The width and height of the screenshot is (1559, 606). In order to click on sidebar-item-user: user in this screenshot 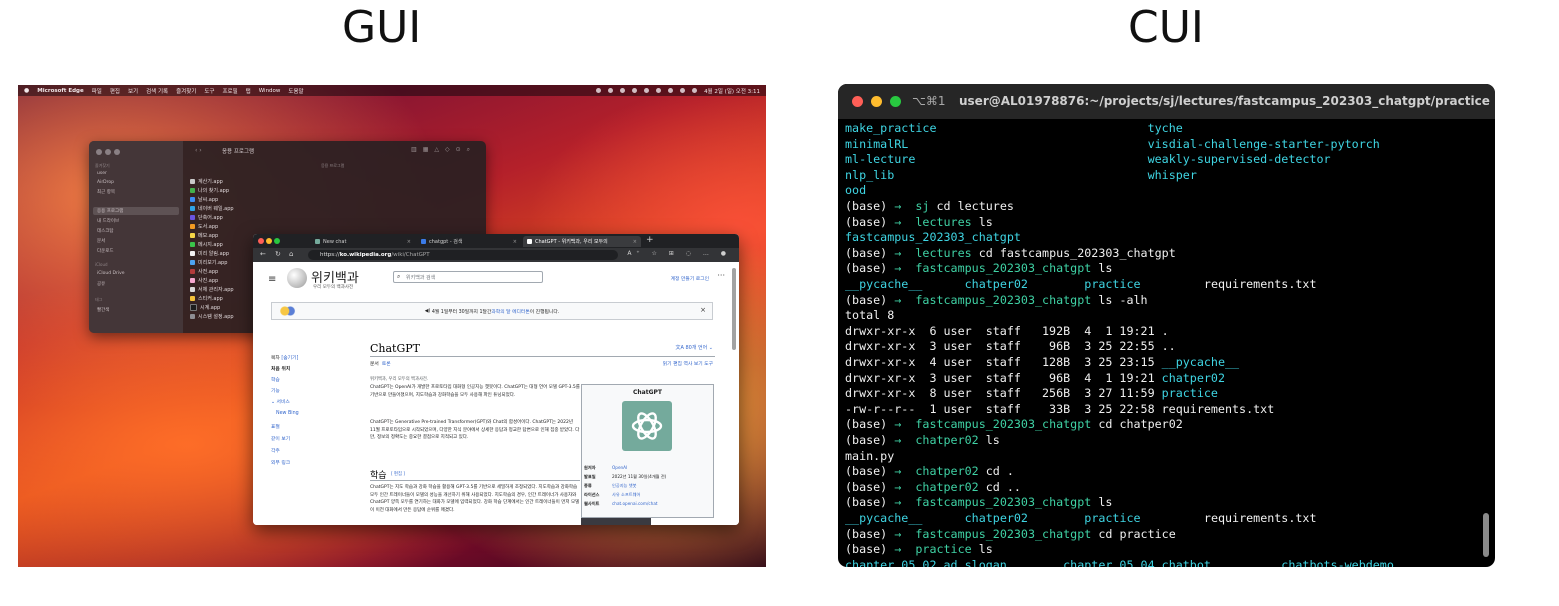, I will do `click(102, 173)`.